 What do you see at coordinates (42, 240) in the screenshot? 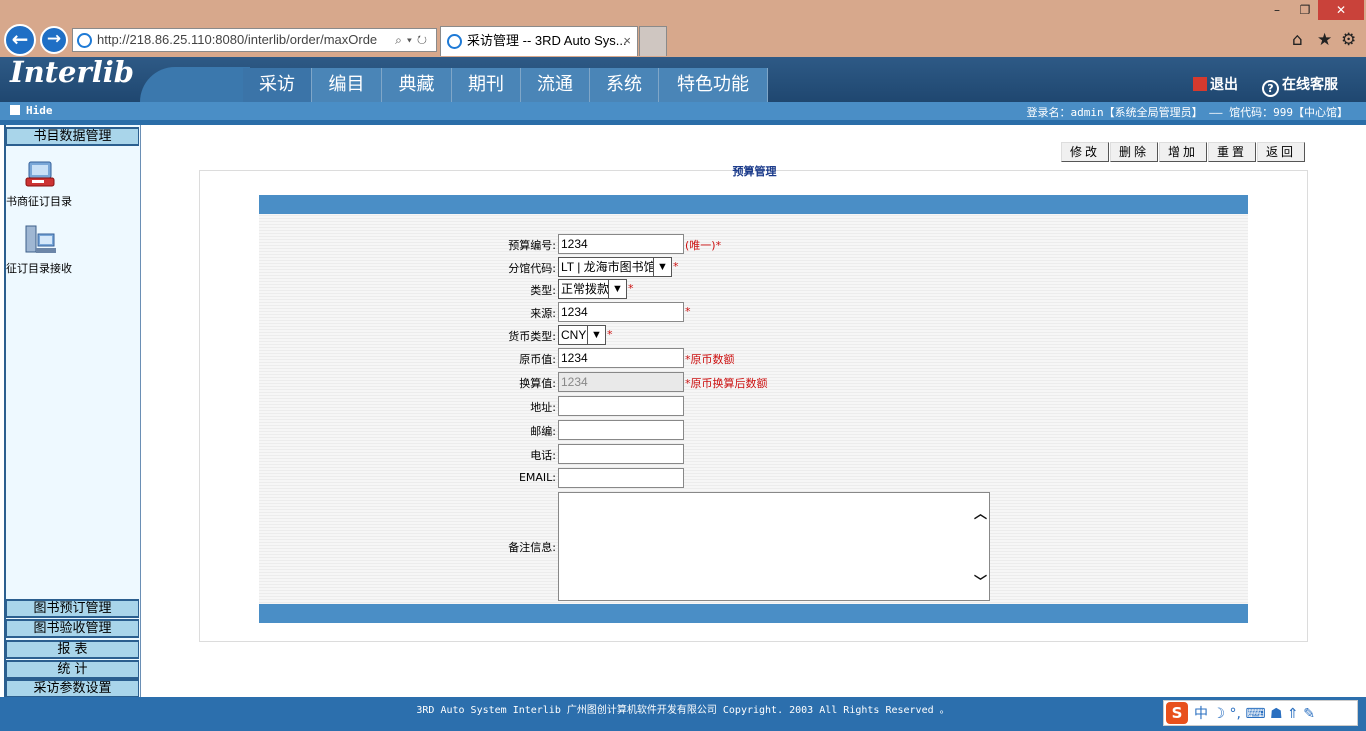
I see `network-icon` at bounding box center [42, 240].